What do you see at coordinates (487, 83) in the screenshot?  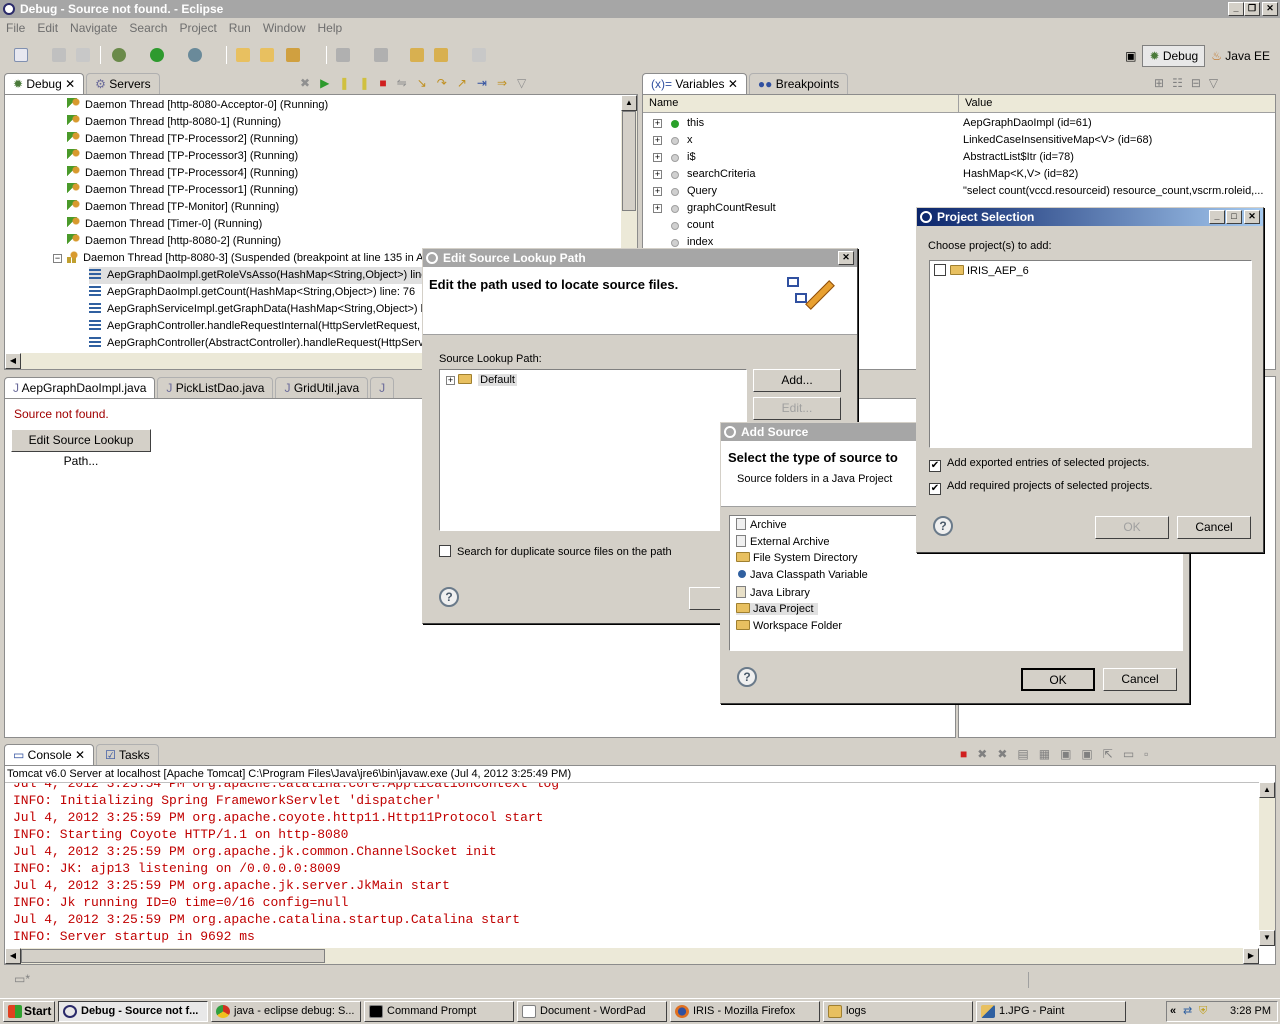 I see `drop-to-frame-icon: ⇥` at bounding box center [487, 83].